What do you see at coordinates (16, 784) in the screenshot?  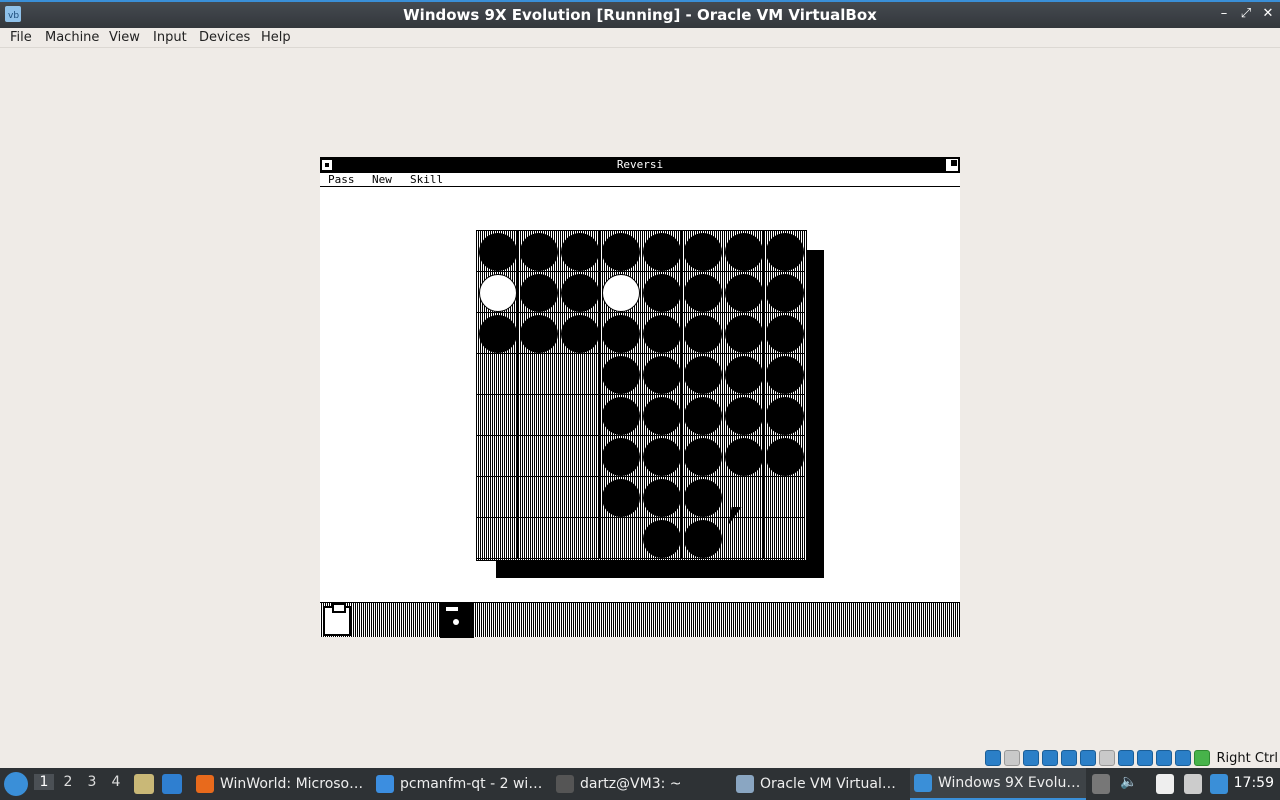 I see `start-menu-icon` at bounding box center [16, 784].